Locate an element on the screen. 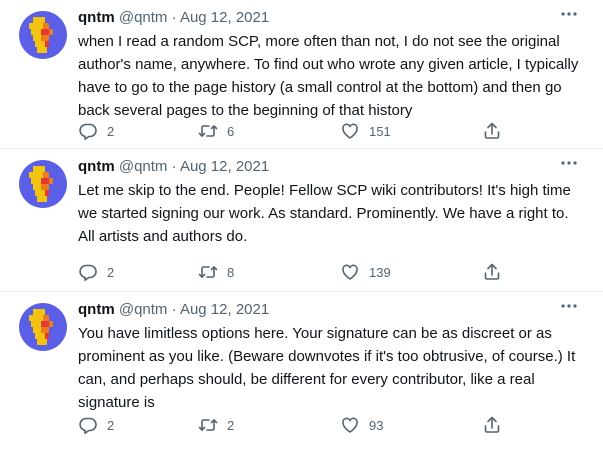  like-button: 93 is located at coordinates (361, 425).